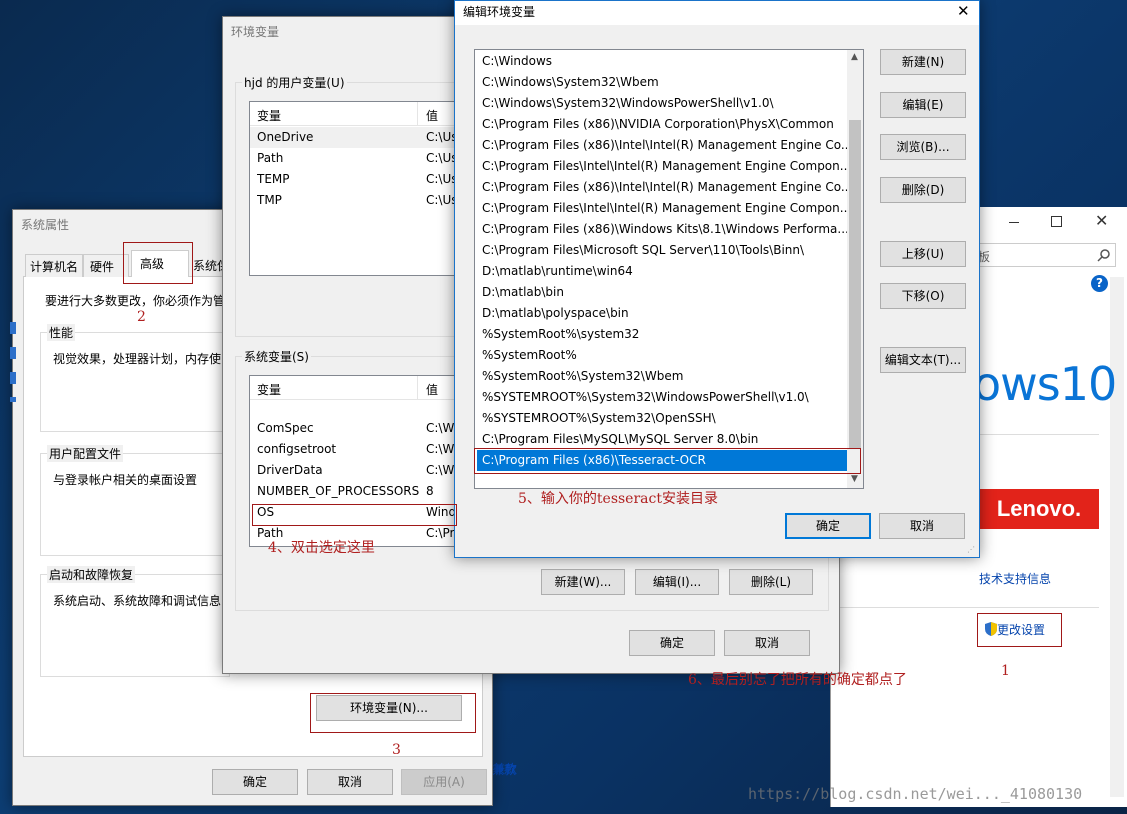 This screenshot has height=814, width=1127. I want to click on variable-name: TEMP, so click(273, 179).